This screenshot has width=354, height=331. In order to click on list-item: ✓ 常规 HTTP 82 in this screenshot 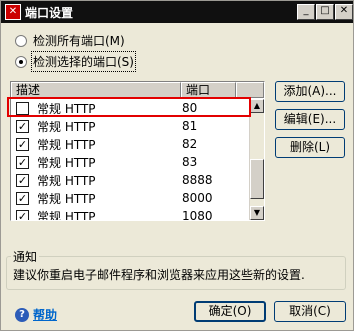, I will do `click(131, 144)`.